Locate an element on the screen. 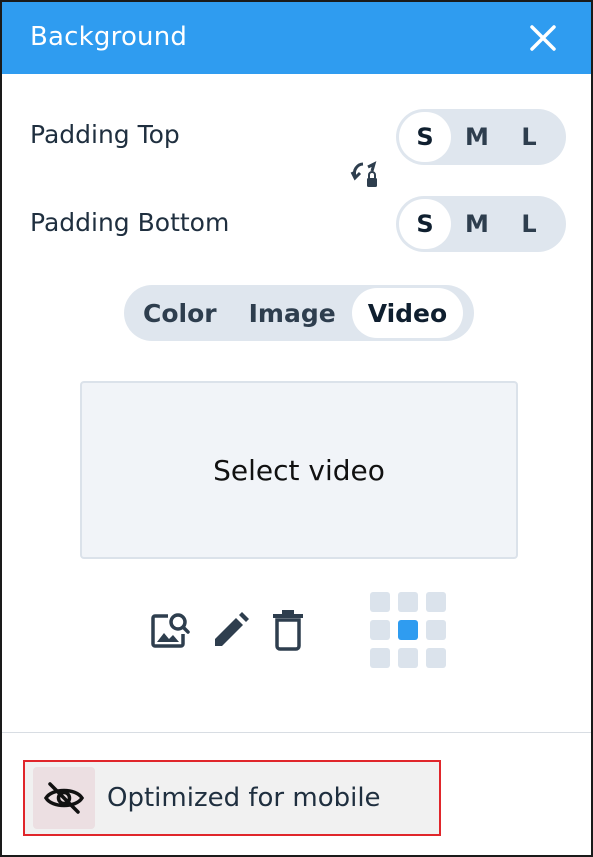  close-icon is located at coordinates (543, 38).